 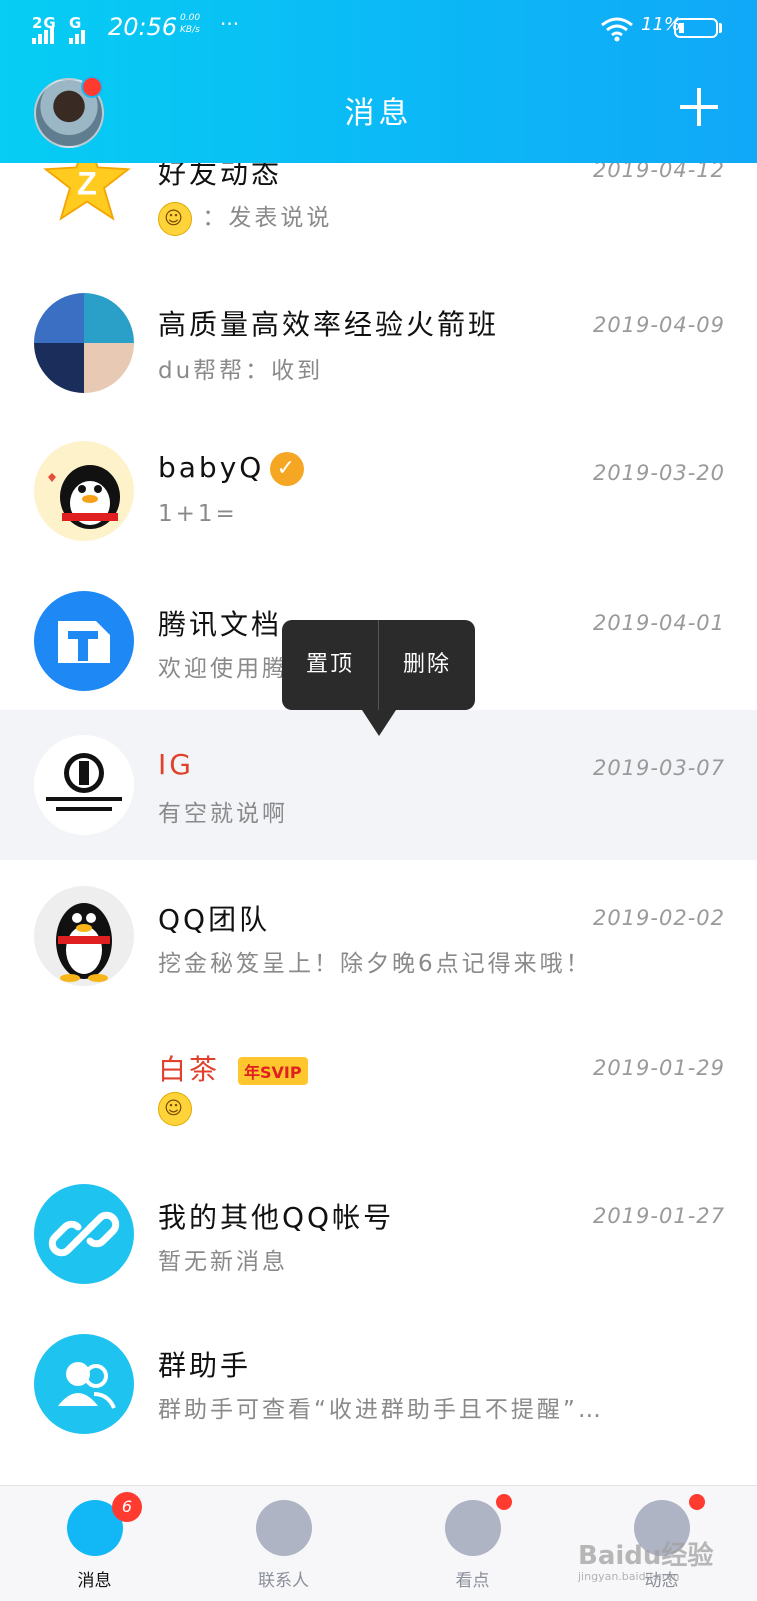 I want to click on conversation-name: 我的其他QQ帐号, so click(x=276, y=1217).